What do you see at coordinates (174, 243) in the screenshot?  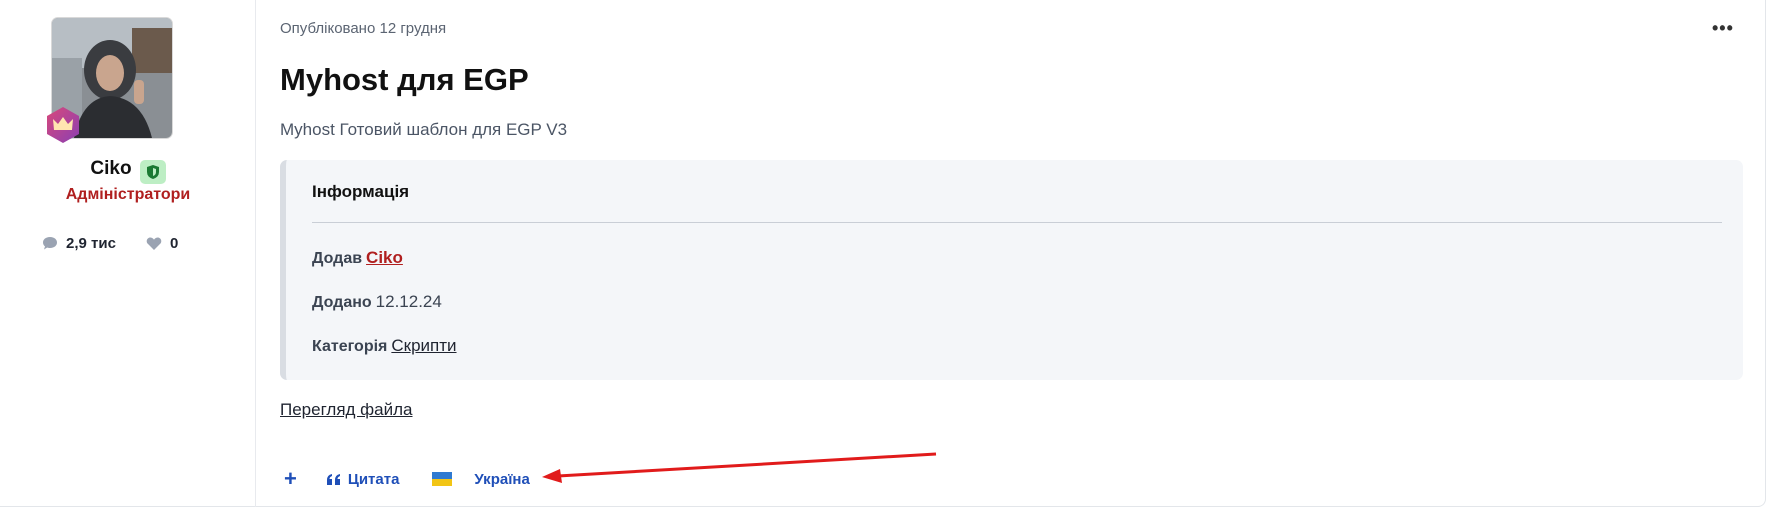 I see `likes-count: 0` at bounding box center [174, 243].